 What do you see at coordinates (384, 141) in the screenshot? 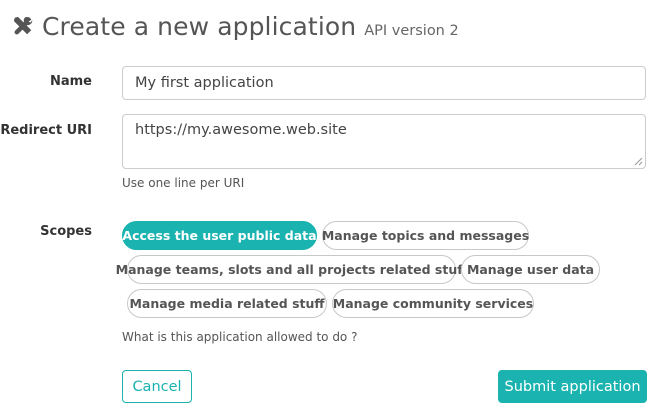
I see `redirect-uri-textarea: https://my.awesome.web.site` at bounding box center [384, 141].